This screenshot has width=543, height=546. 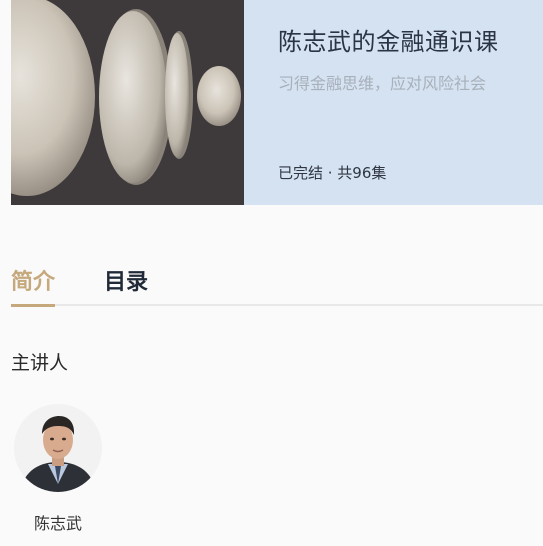 I want to click on lecturer-section-title: 主讲人, so click(x=40, y=363).